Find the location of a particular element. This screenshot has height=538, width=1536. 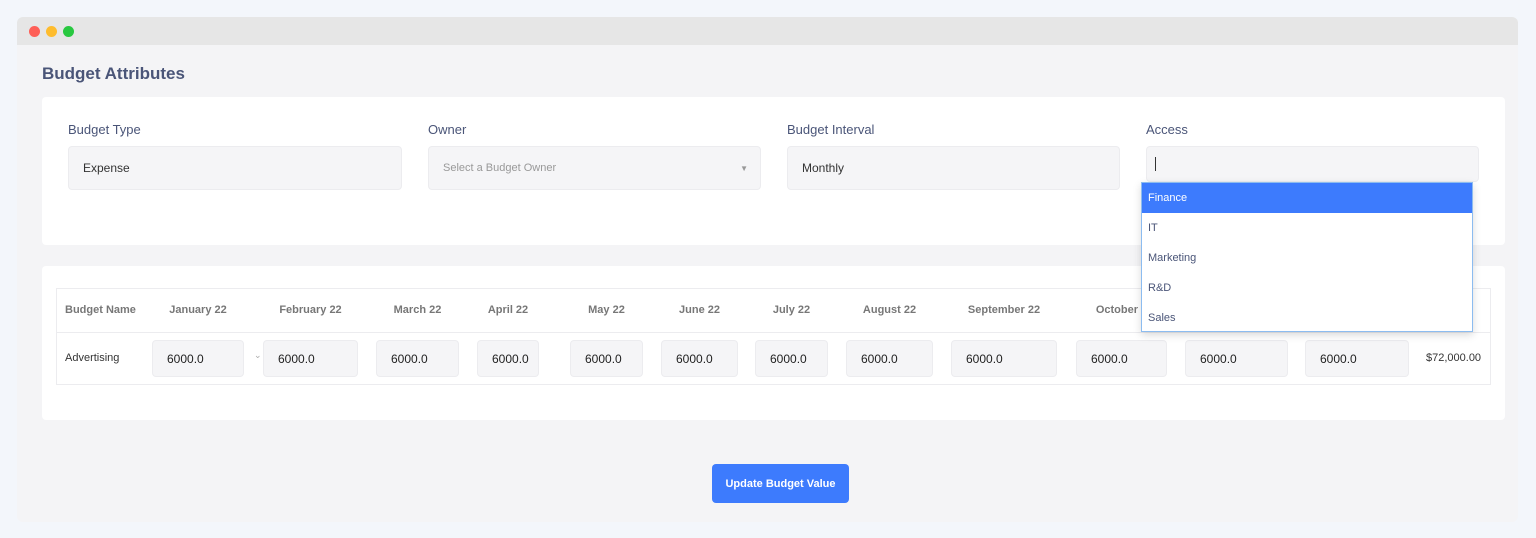

access-option: R&D is located at coordinates (1307, 288).